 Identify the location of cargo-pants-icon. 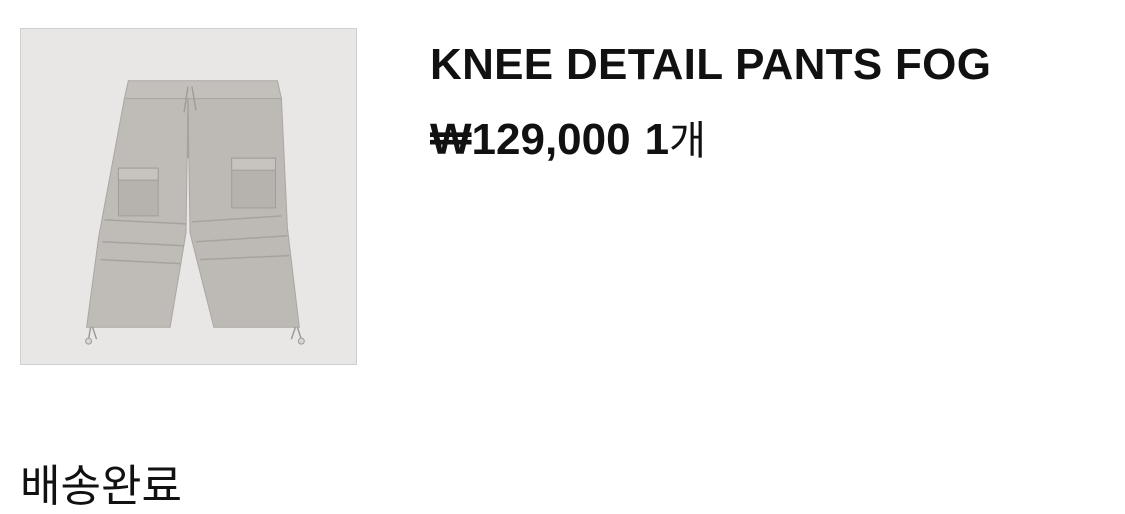
(195, 212).